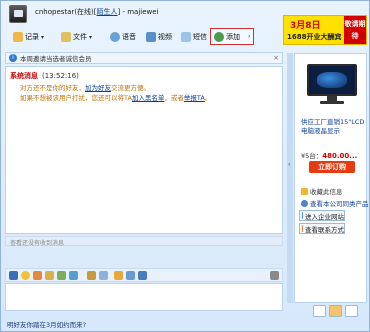 The width and height of the screenshot is (370, 332). I want to click on product-image, so click(332, 84).